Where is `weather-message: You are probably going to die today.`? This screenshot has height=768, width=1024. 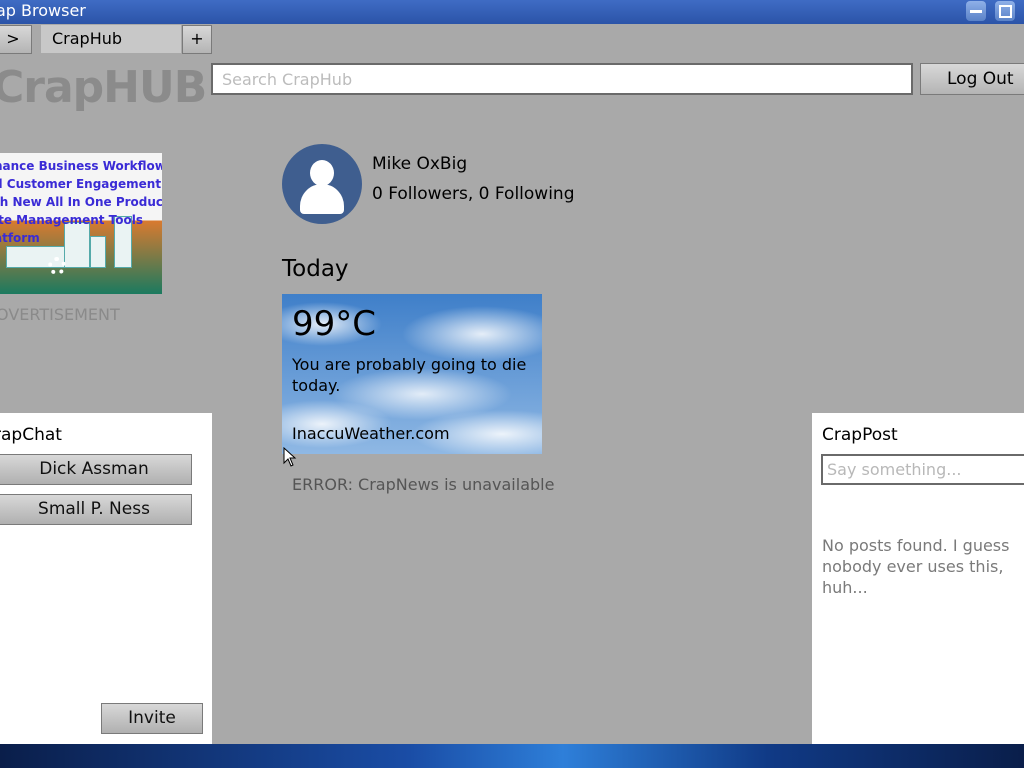 weather-message: You are probably going to die today. is located at coordinates (409, 375).